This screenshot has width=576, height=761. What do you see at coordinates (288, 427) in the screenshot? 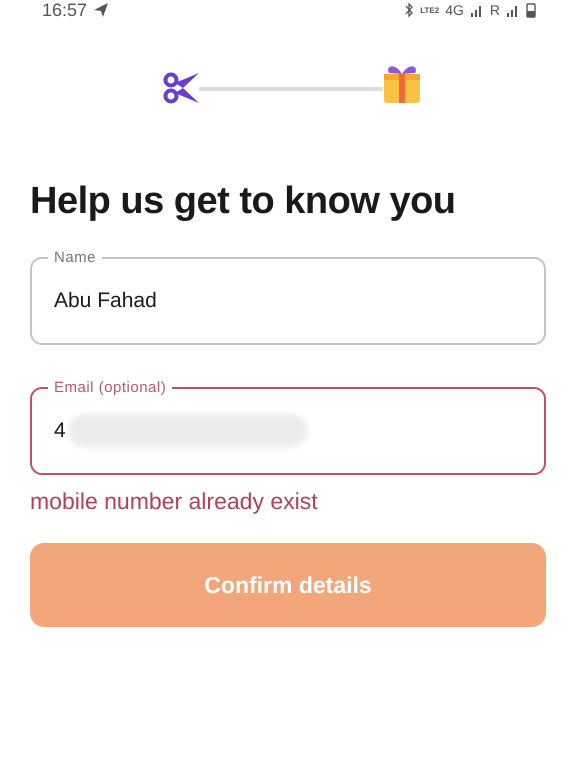
I see `input-field: Email (optional) 4` at bounding box center [288, 427].